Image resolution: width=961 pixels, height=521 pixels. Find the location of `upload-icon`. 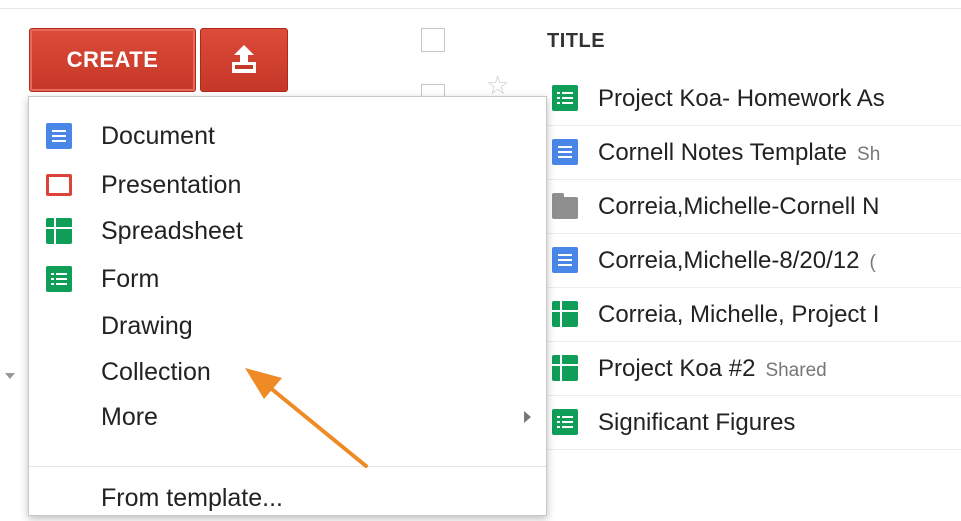

upload-icon is located at coordinates (244, 59).